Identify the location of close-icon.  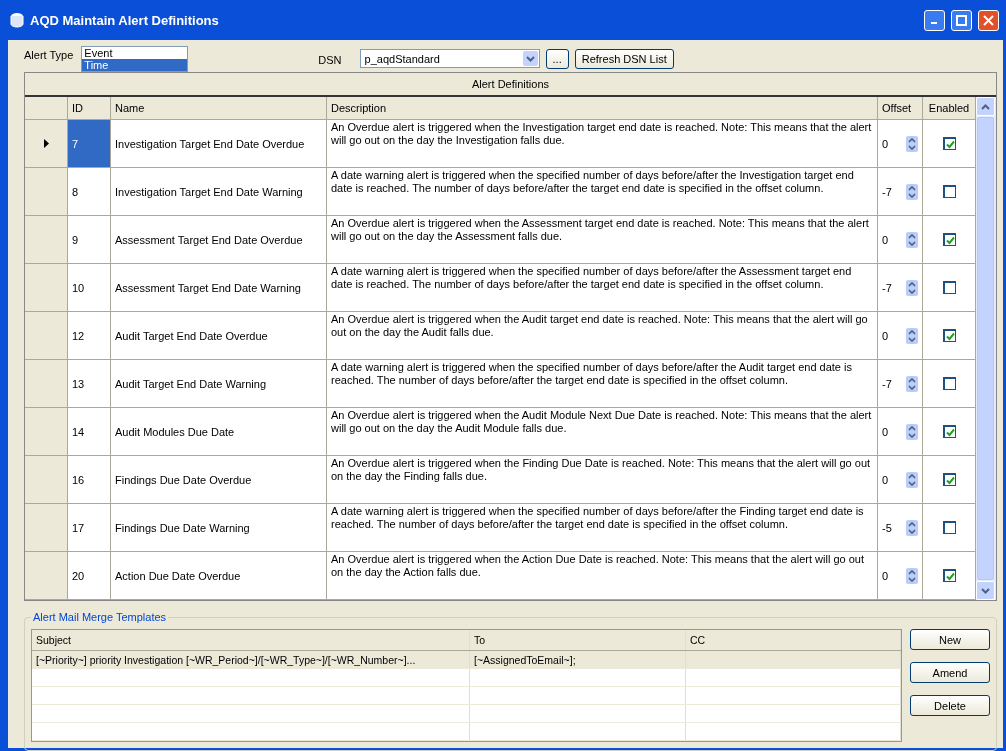
(988, 20).